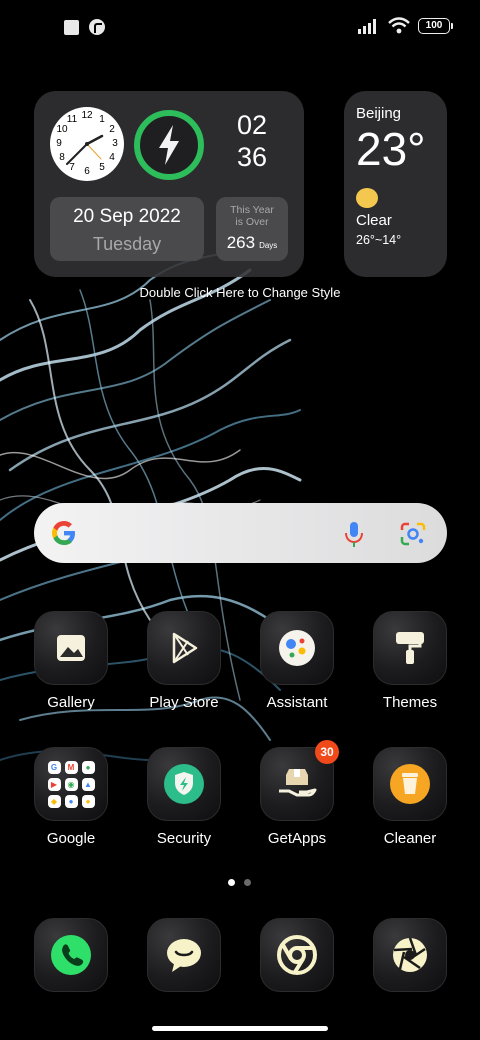  What do you see at coordinates (297, 702) in the screenshot?
I see `app-label: Assistant` at bounding box center [297, 702].